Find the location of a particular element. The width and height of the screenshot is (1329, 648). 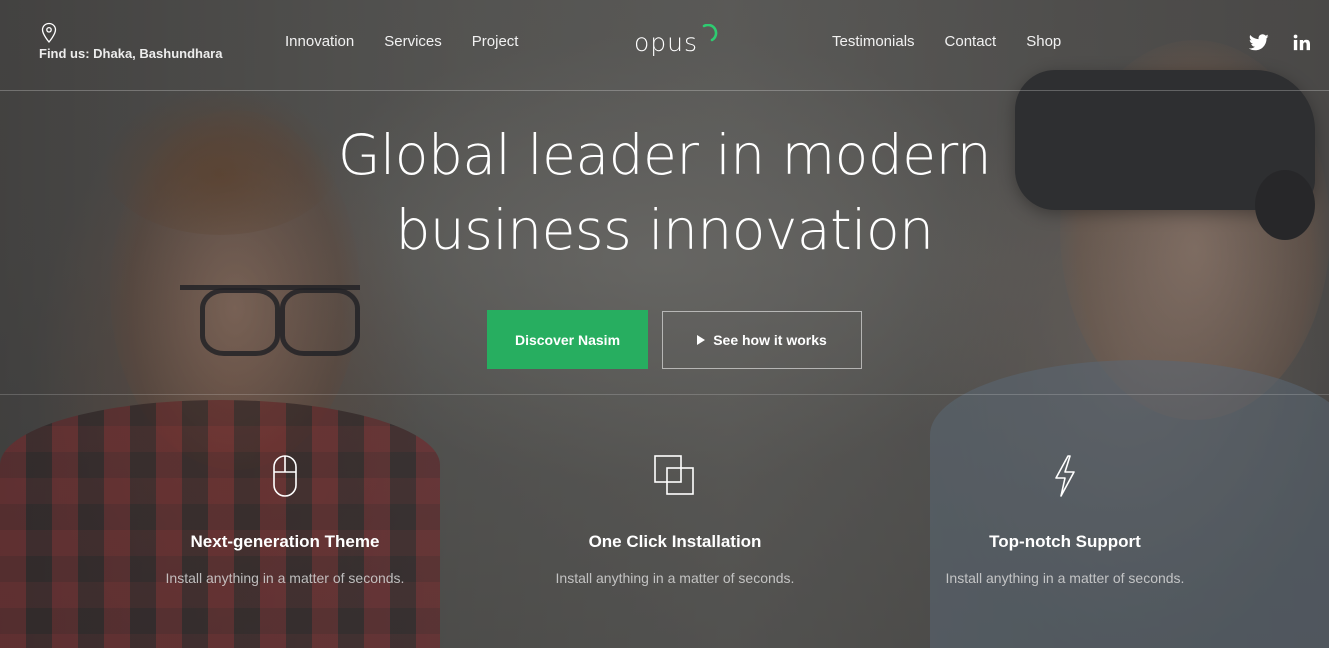

see-how-it-works-label: See how it works is located at coordinates (770, 340).